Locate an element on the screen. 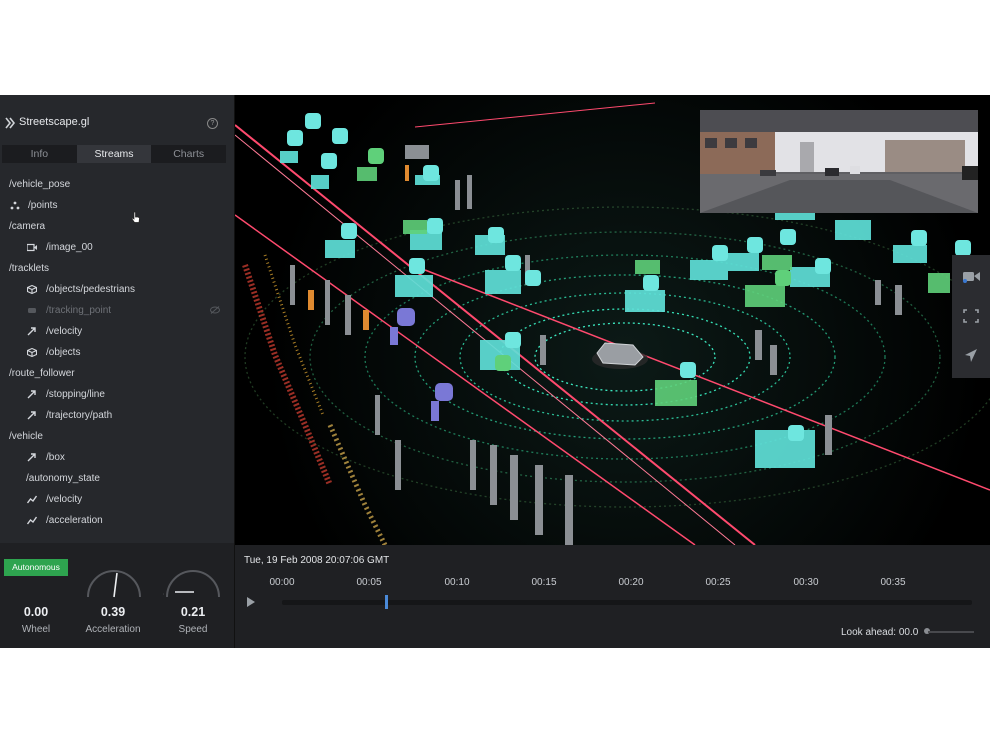  wheel-label: Wheel is located at coordinates (36, 629).